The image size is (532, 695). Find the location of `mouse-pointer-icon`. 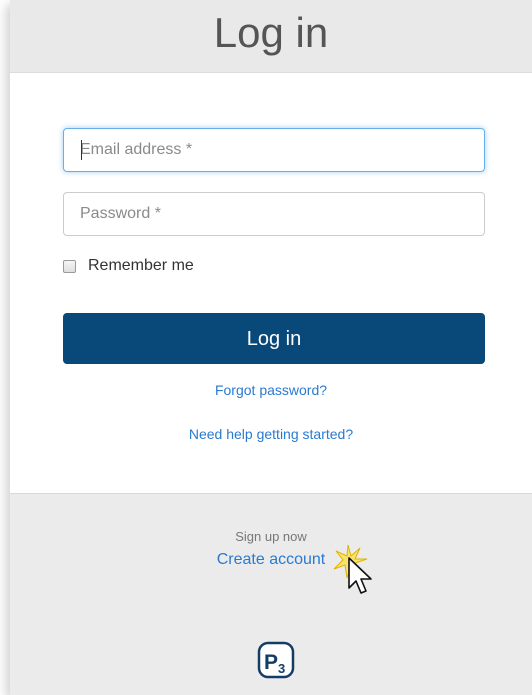

mouse-pointer-icon is located at coordinates (352, 569).